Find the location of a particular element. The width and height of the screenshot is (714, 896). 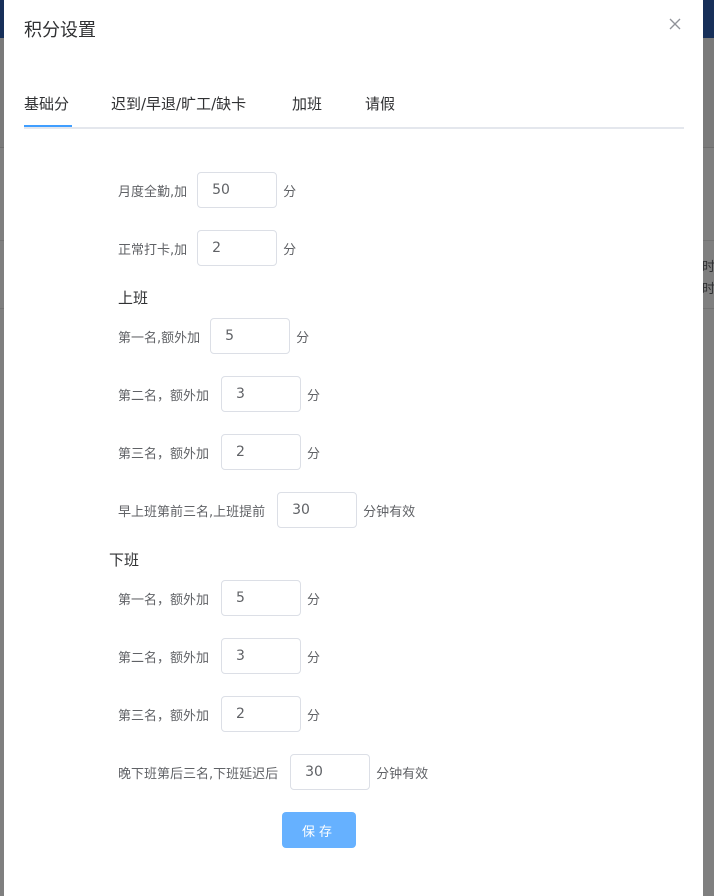

on-duty-first-label: 第一名,额外加 is located at coordinates (159, 338).